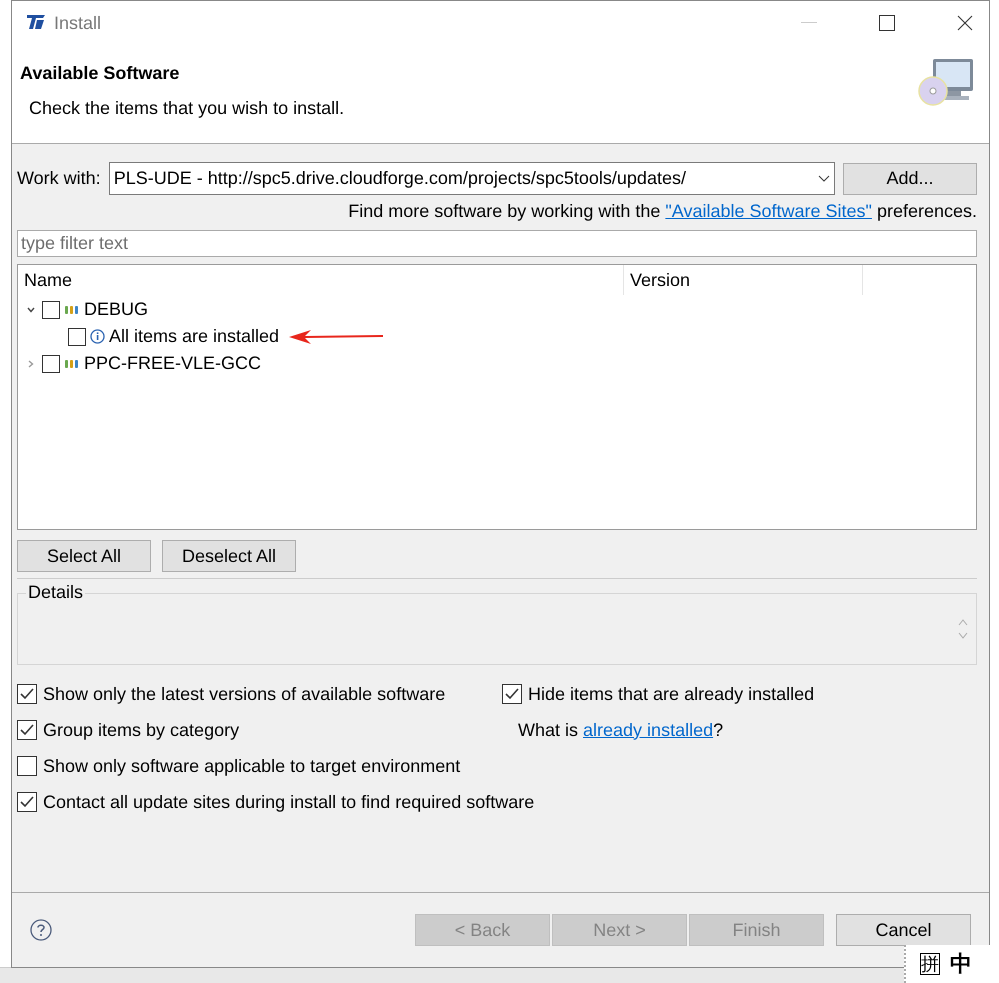  What do you see at coordinates (78, 23) in the screenshot?
I see `window-title: Install` at bounding box center [78, 23].